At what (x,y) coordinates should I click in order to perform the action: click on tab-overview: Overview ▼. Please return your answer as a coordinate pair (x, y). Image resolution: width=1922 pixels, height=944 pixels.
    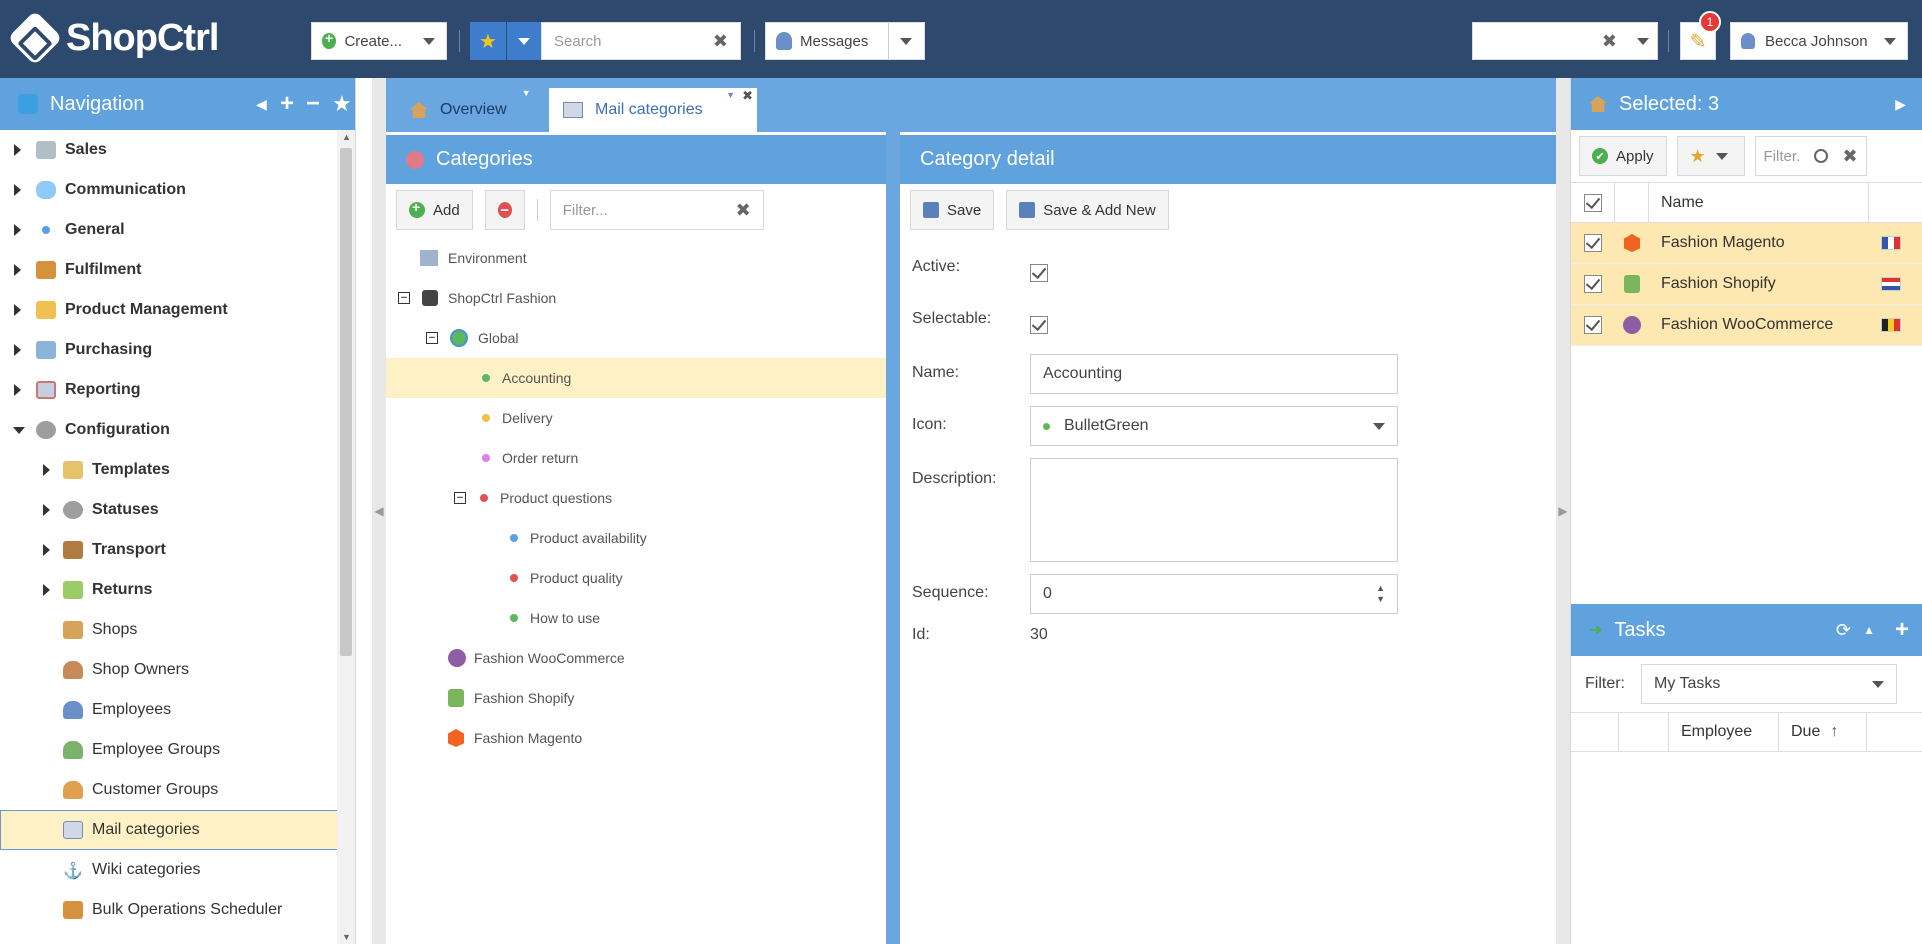
    Looking at the image, I should click on (463, 110).